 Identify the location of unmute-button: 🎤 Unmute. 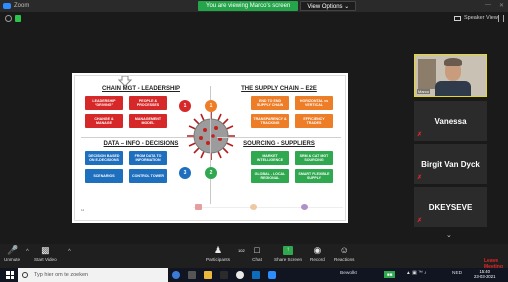
(12, 254).